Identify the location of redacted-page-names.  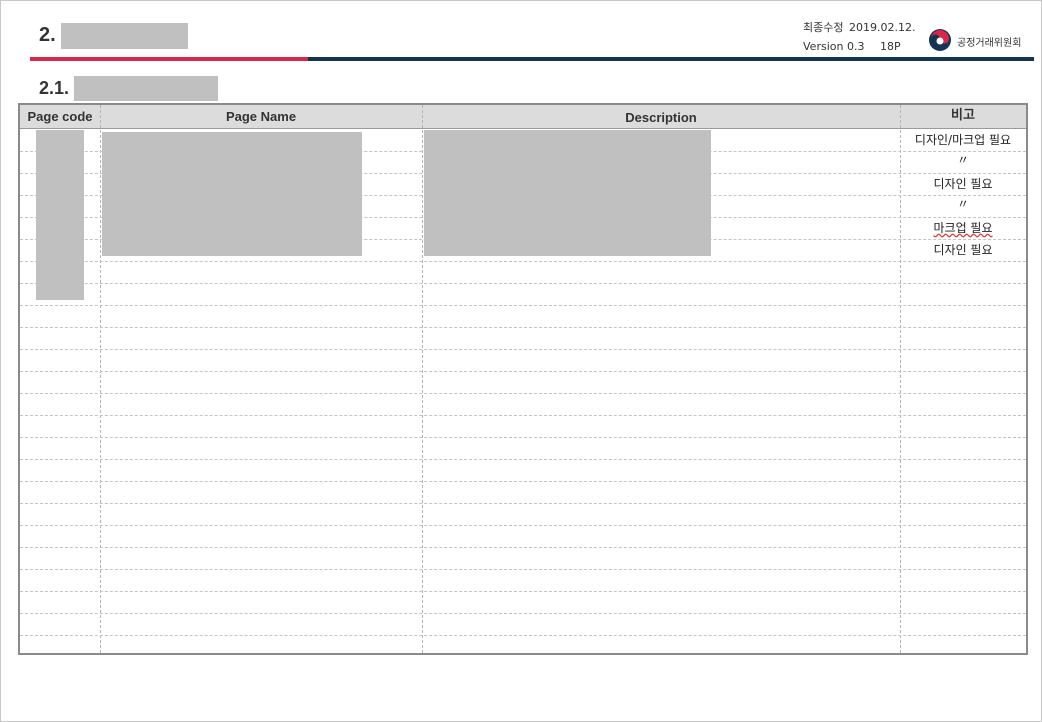
(232, 194).